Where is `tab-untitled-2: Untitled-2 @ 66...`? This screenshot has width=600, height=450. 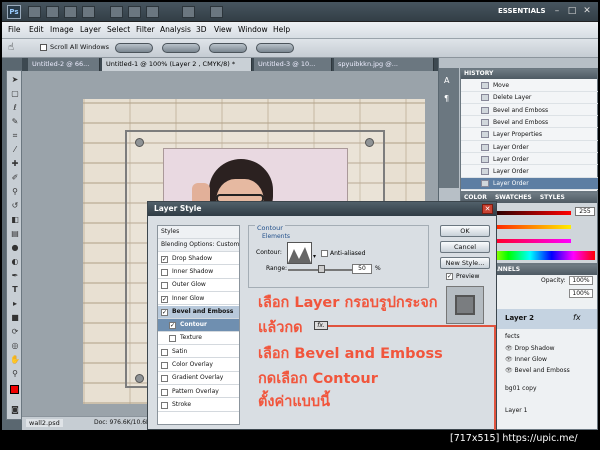
tab-untitled-2: Untitled-2 @ 66... is located at coordinates (64, 64).